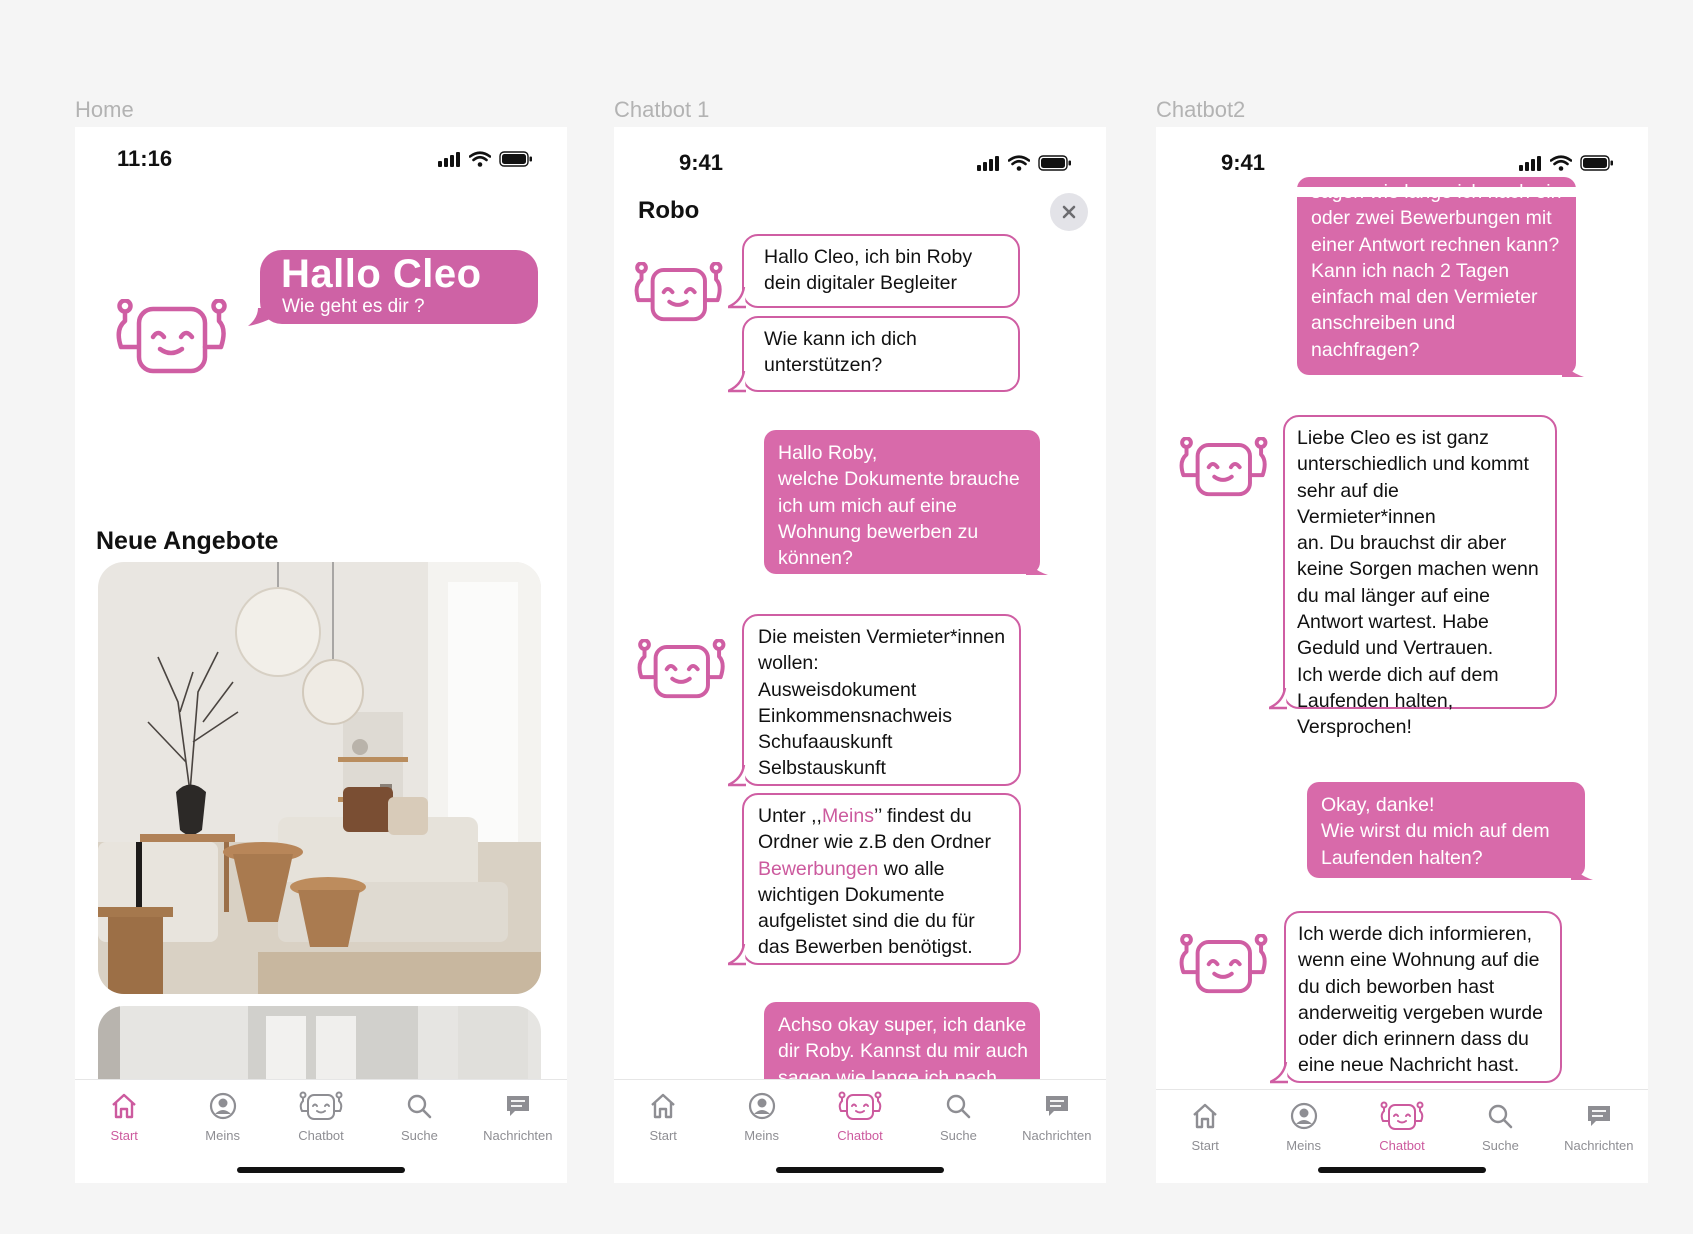 Image resolution: width=1693 pixels, height=1234 pixels. Describe the element at coordinates (860, 182) in the screenshot. I see `chat-header: 9:41 Robo` at that location.